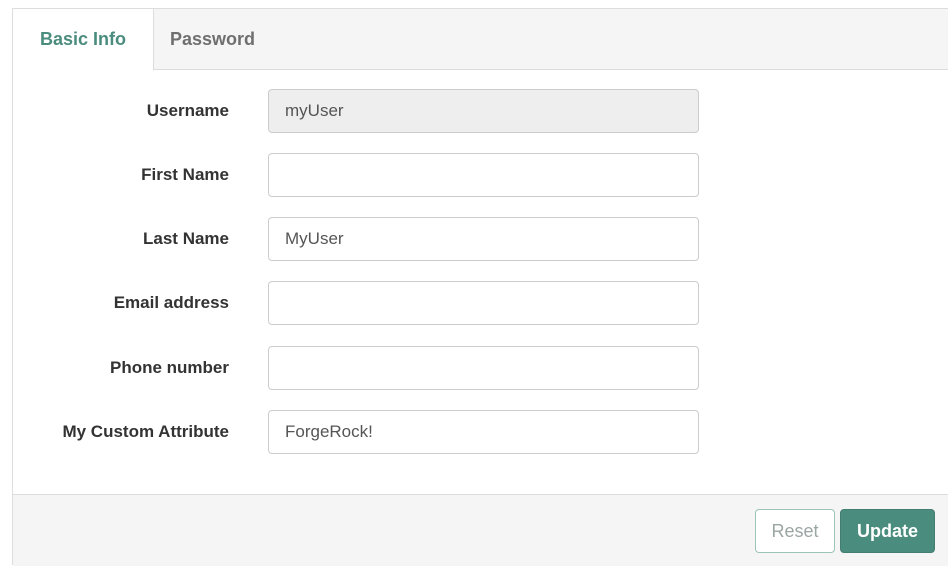 Image resolution: width=948 pixels, height=566 pixels. Describe the element at coordinates (212, 39) in the screenshot. I see `tab-password: Password` at that location.